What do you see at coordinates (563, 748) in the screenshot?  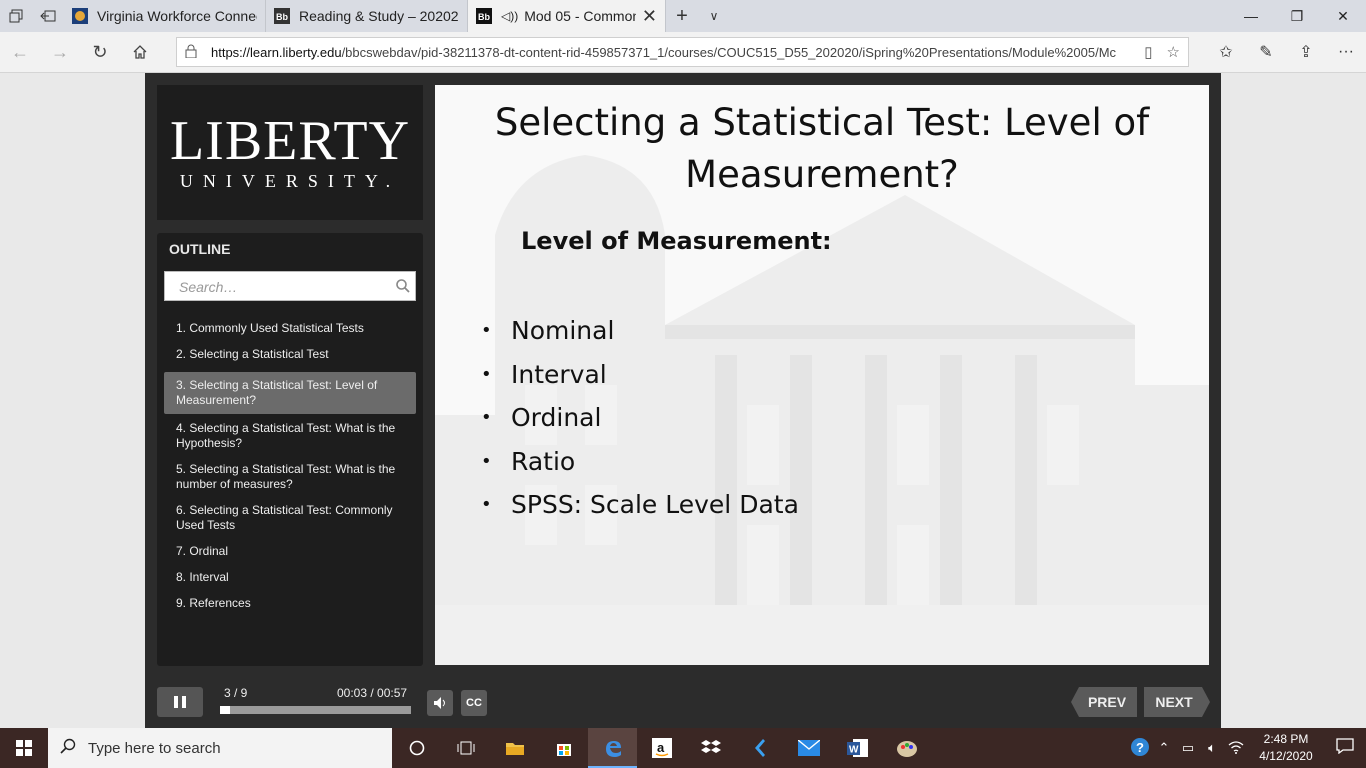 I see `microsoft-store-icon` at bounding box center [563, 748].